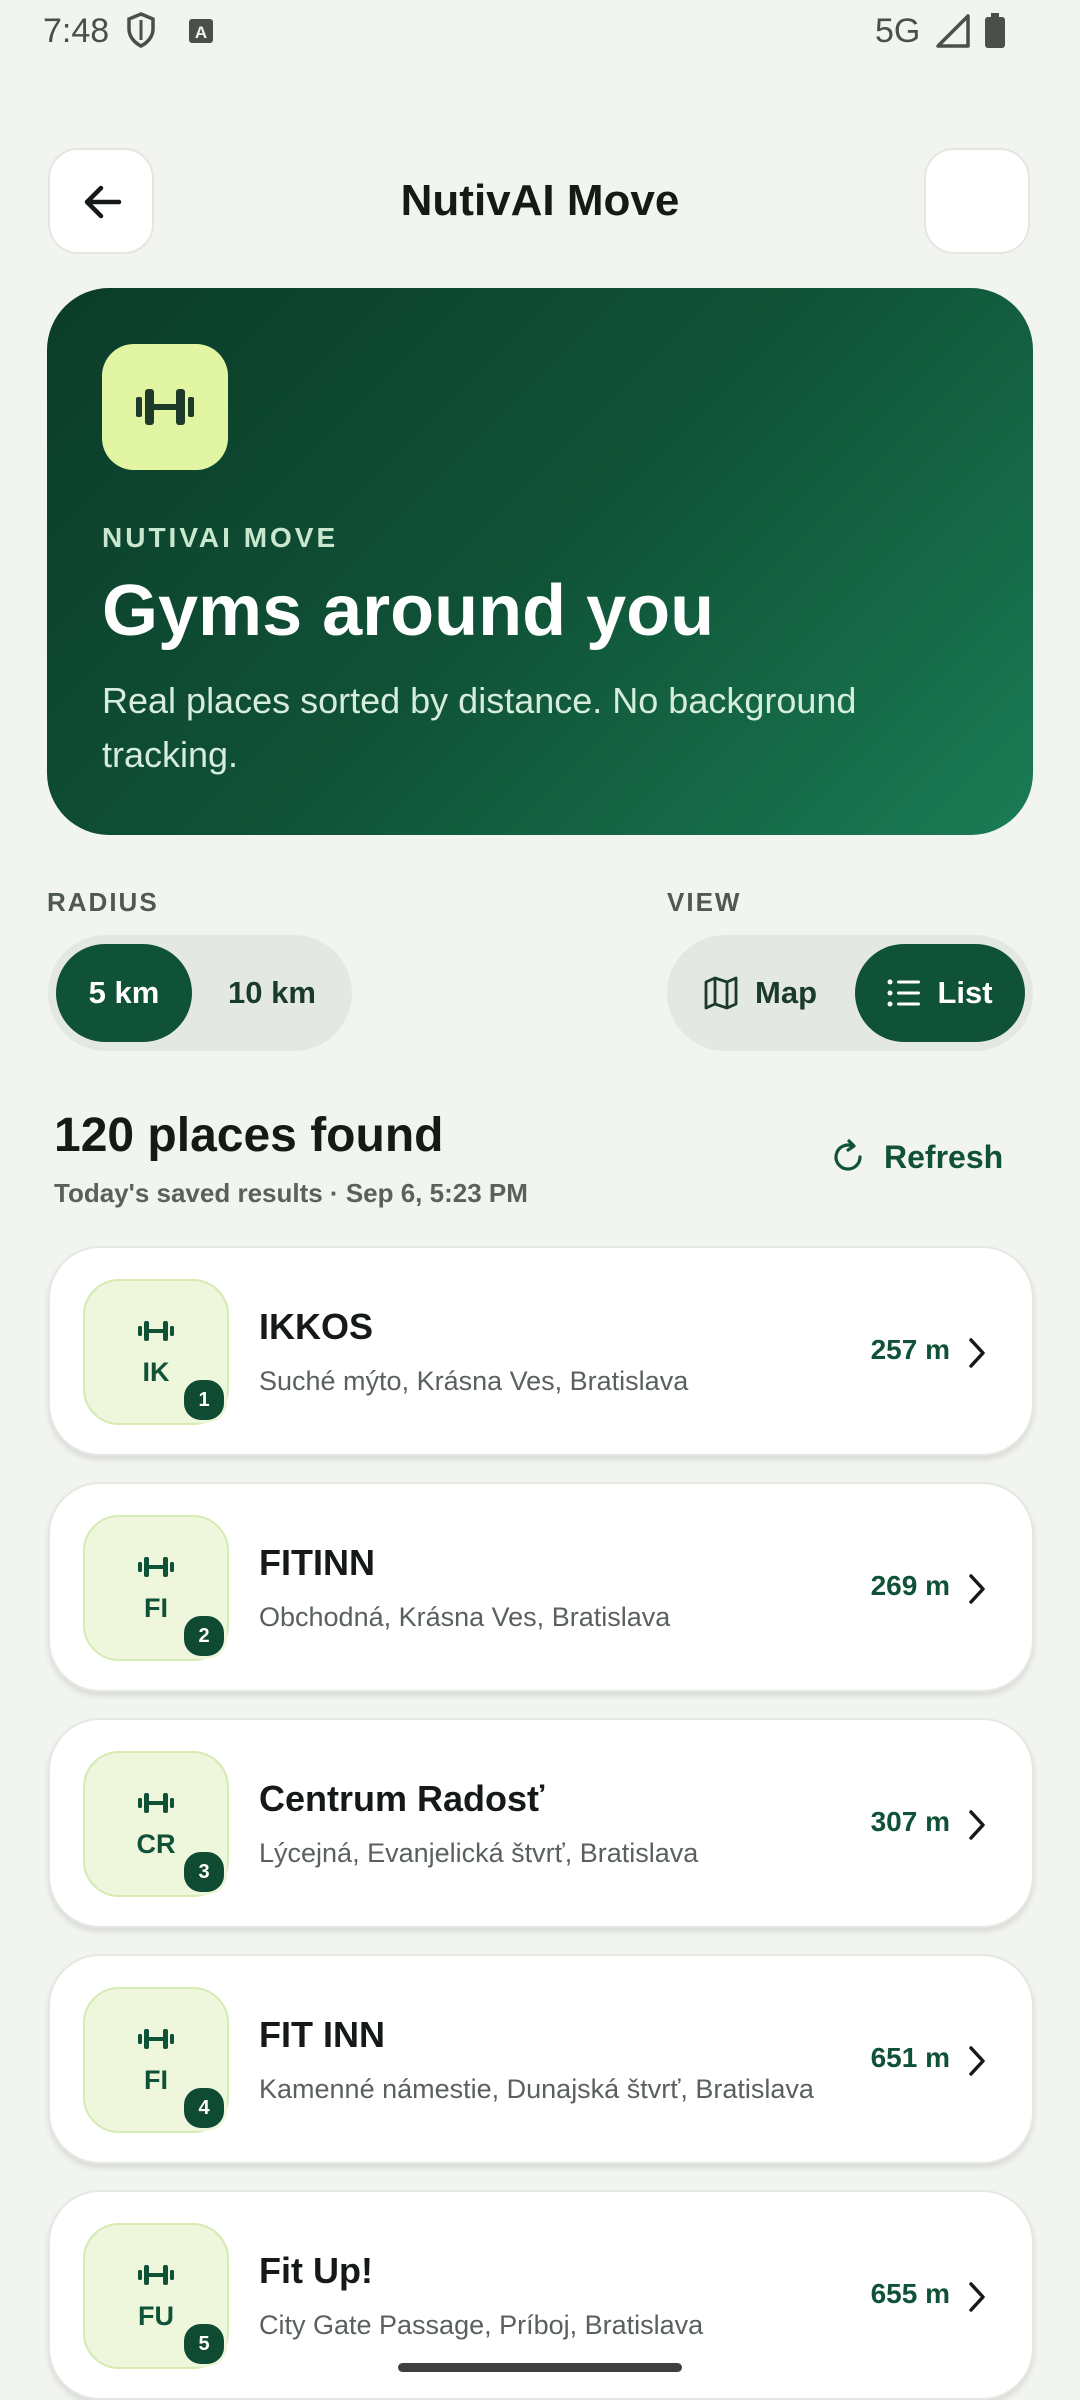 Image resolution: width=1080 pixels, height=2400 pixels. What do you see at coordinates (103, 902) in the screenshot?
I see `radius-label: RADIUS` at bounding box center [103, 902].